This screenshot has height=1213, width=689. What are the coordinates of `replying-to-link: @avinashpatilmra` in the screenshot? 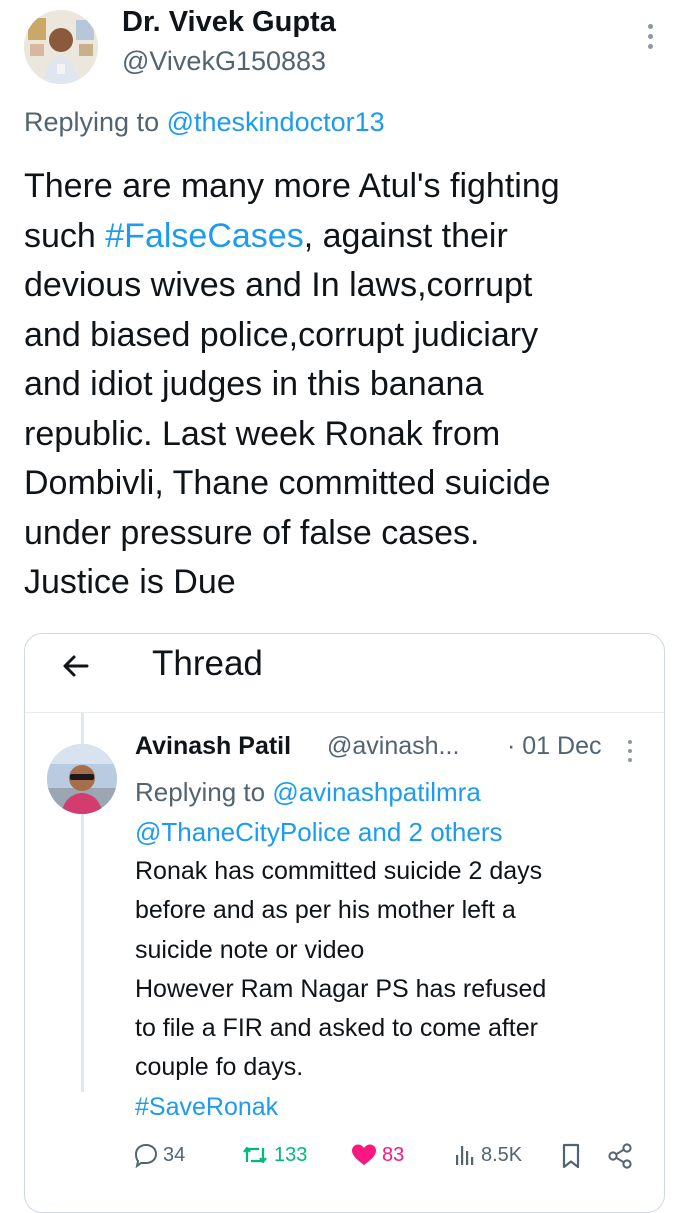 It's located at (376, 792).